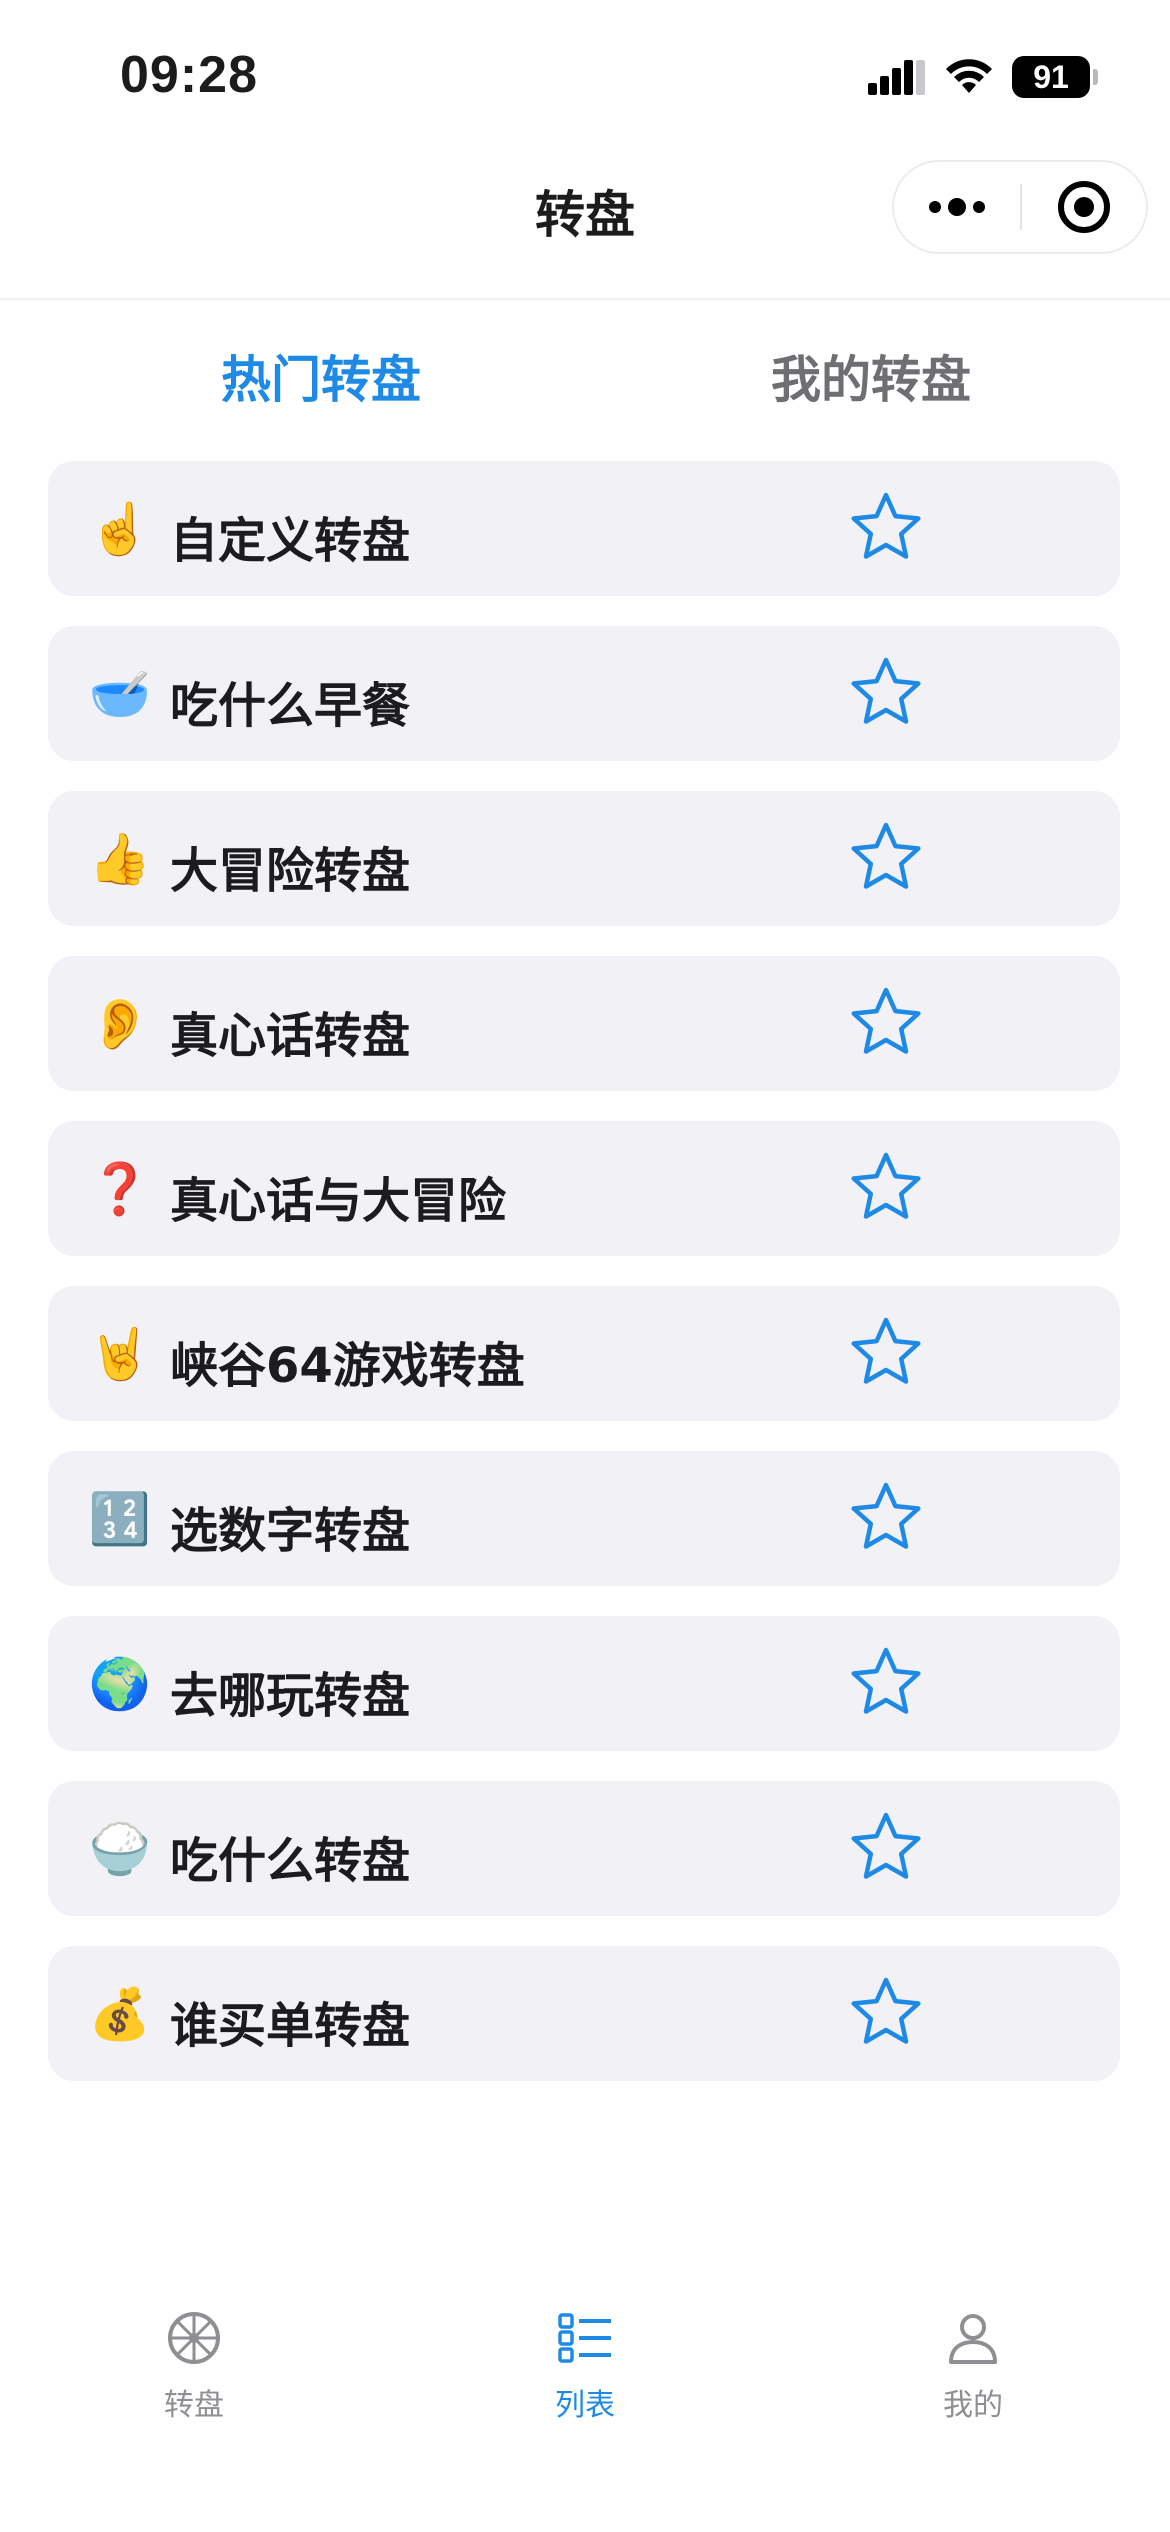 This screenshot has height=2532, width=1170. Describe the element at coordinates (120, 1849) in the screenshot. I see `rice-bowl-icon: 🍚` at that location.